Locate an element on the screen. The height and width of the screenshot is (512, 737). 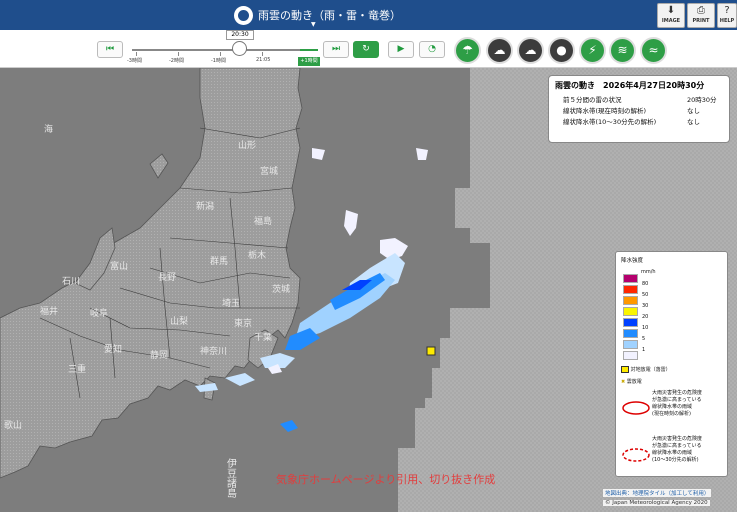
legend-level-label: 50 is located at coordinates (645, 295).